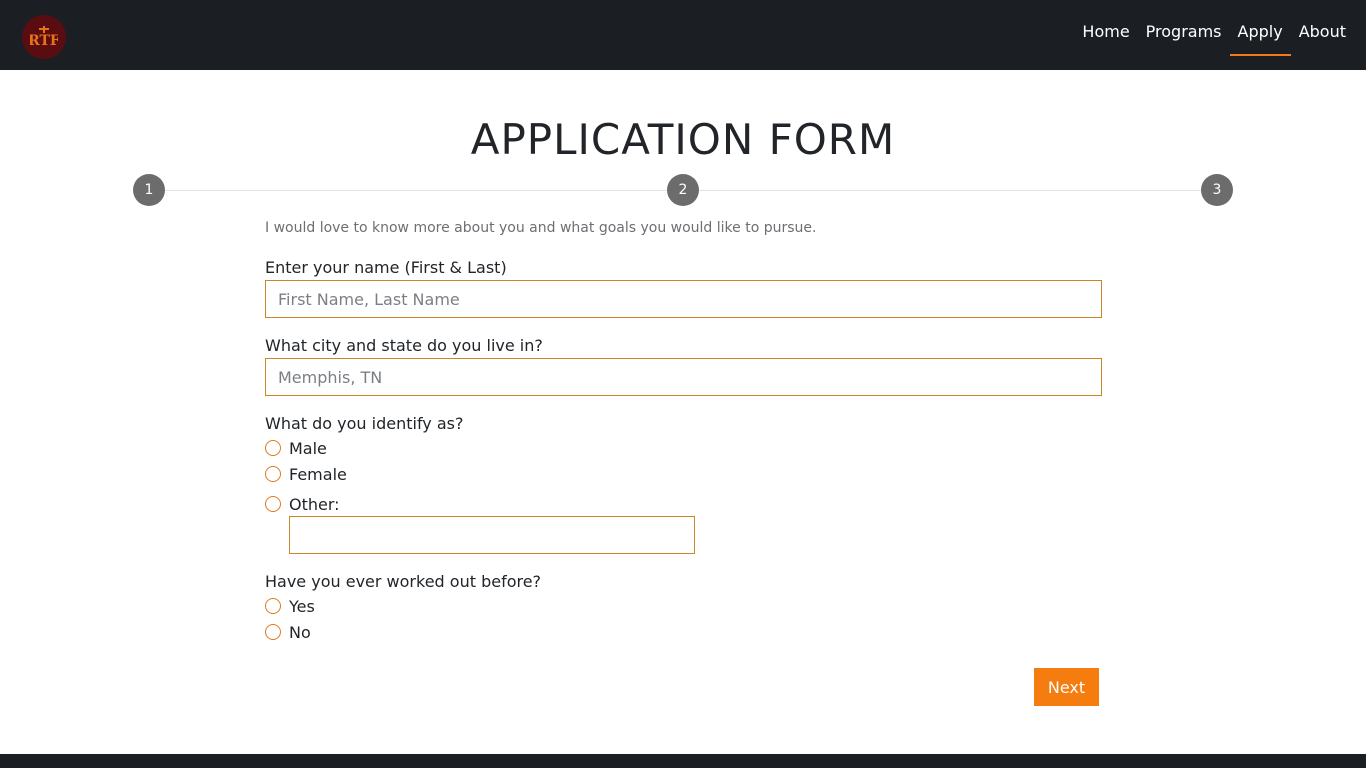 The height and width of the screenshot is (768, 1366). I want to click on identify-option-female: Female, so click(306, 474).